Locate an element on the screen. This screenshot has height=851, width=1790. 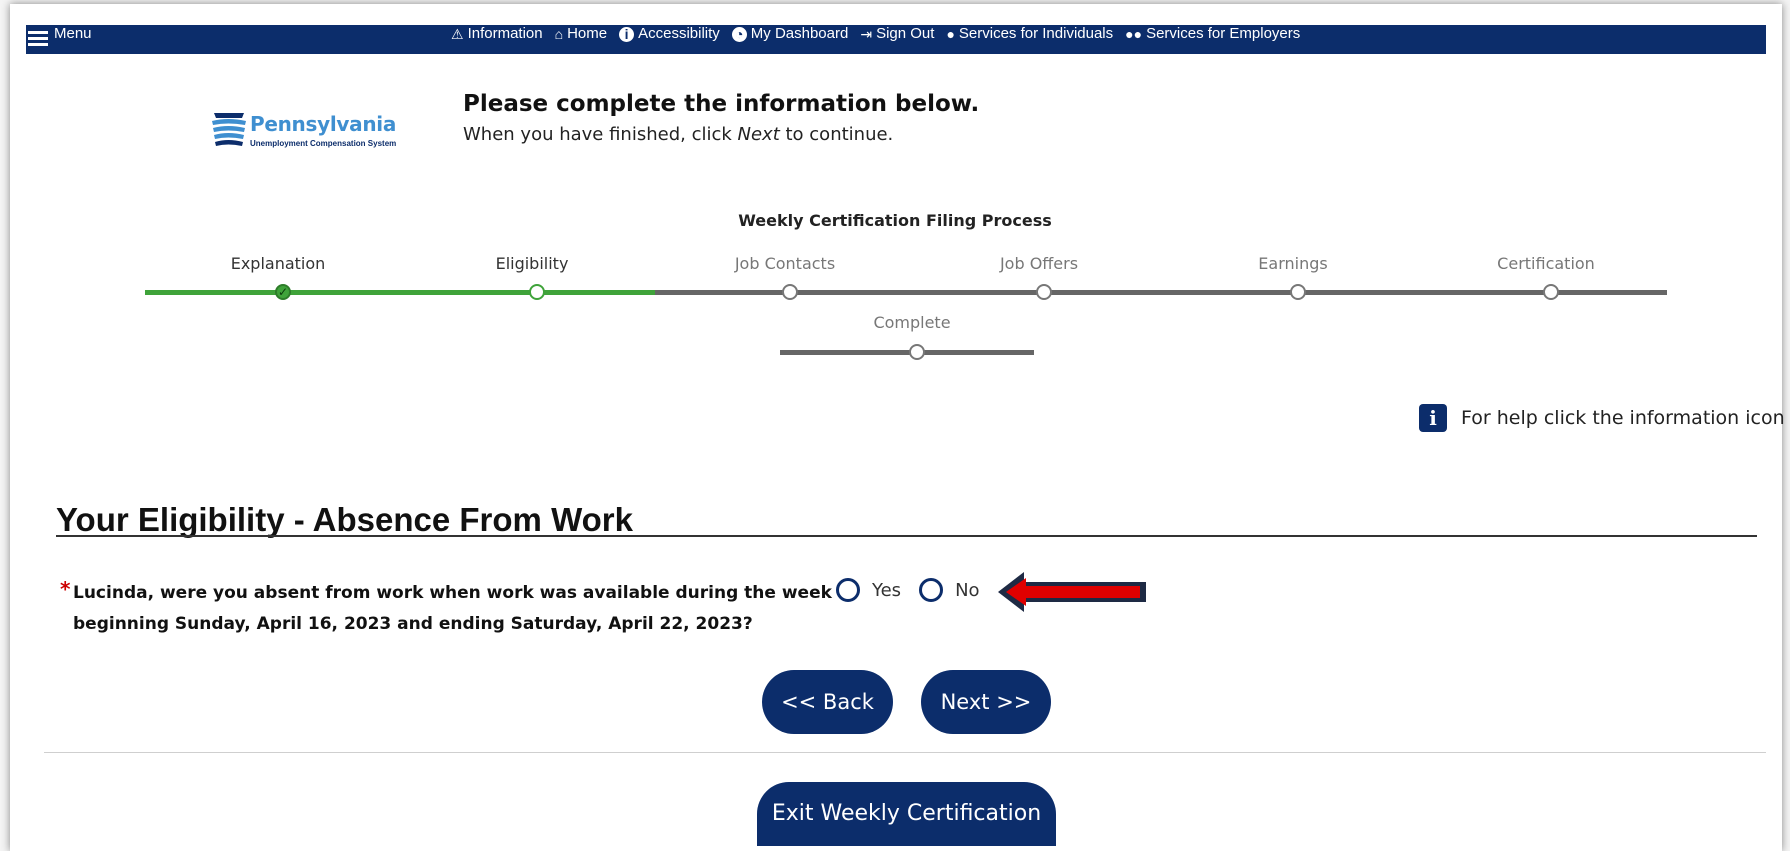
section-title: Your Eligibility - Absence From Work is located at coordinates (344, 519).